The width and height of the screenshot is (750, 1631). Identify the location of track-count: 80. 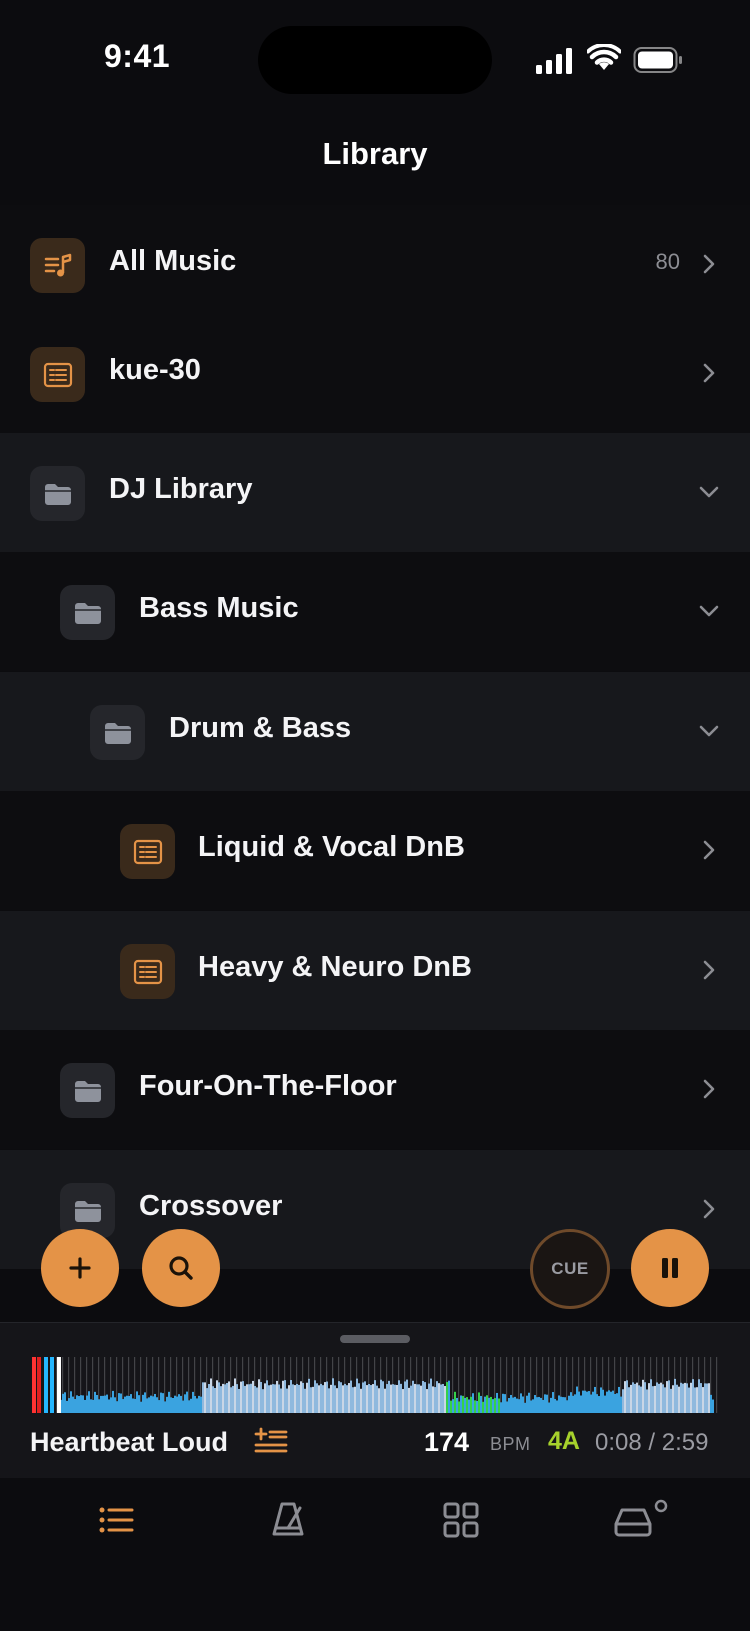
(667, 261).